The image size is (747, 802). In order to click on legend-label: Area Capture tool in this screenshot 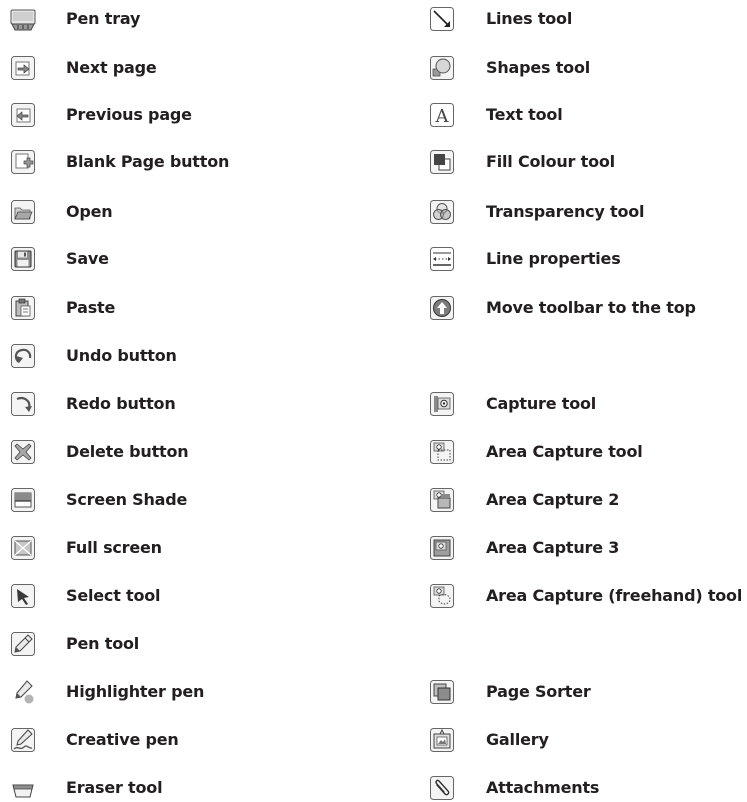, I will do `click(564, 451)`.